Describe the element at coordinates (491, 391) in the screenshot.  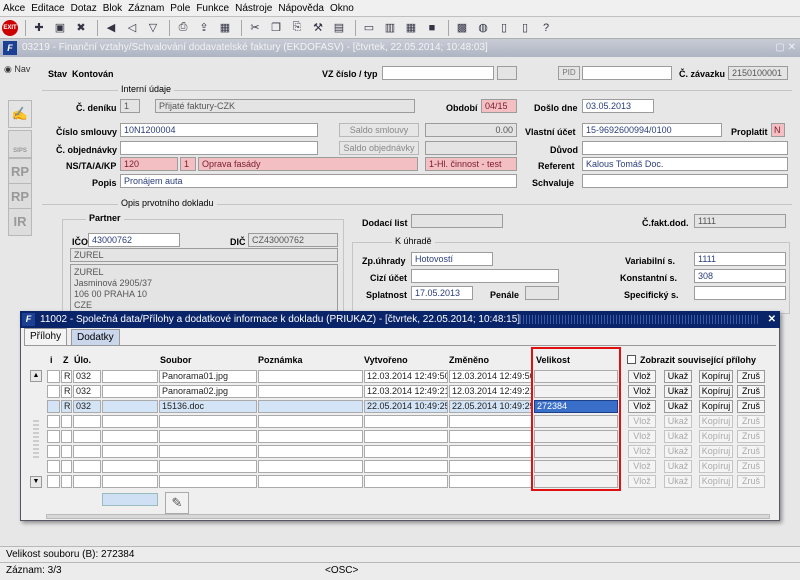
I see `table-row-zmeneno: 12.03.2014 12:49:21` at that location.